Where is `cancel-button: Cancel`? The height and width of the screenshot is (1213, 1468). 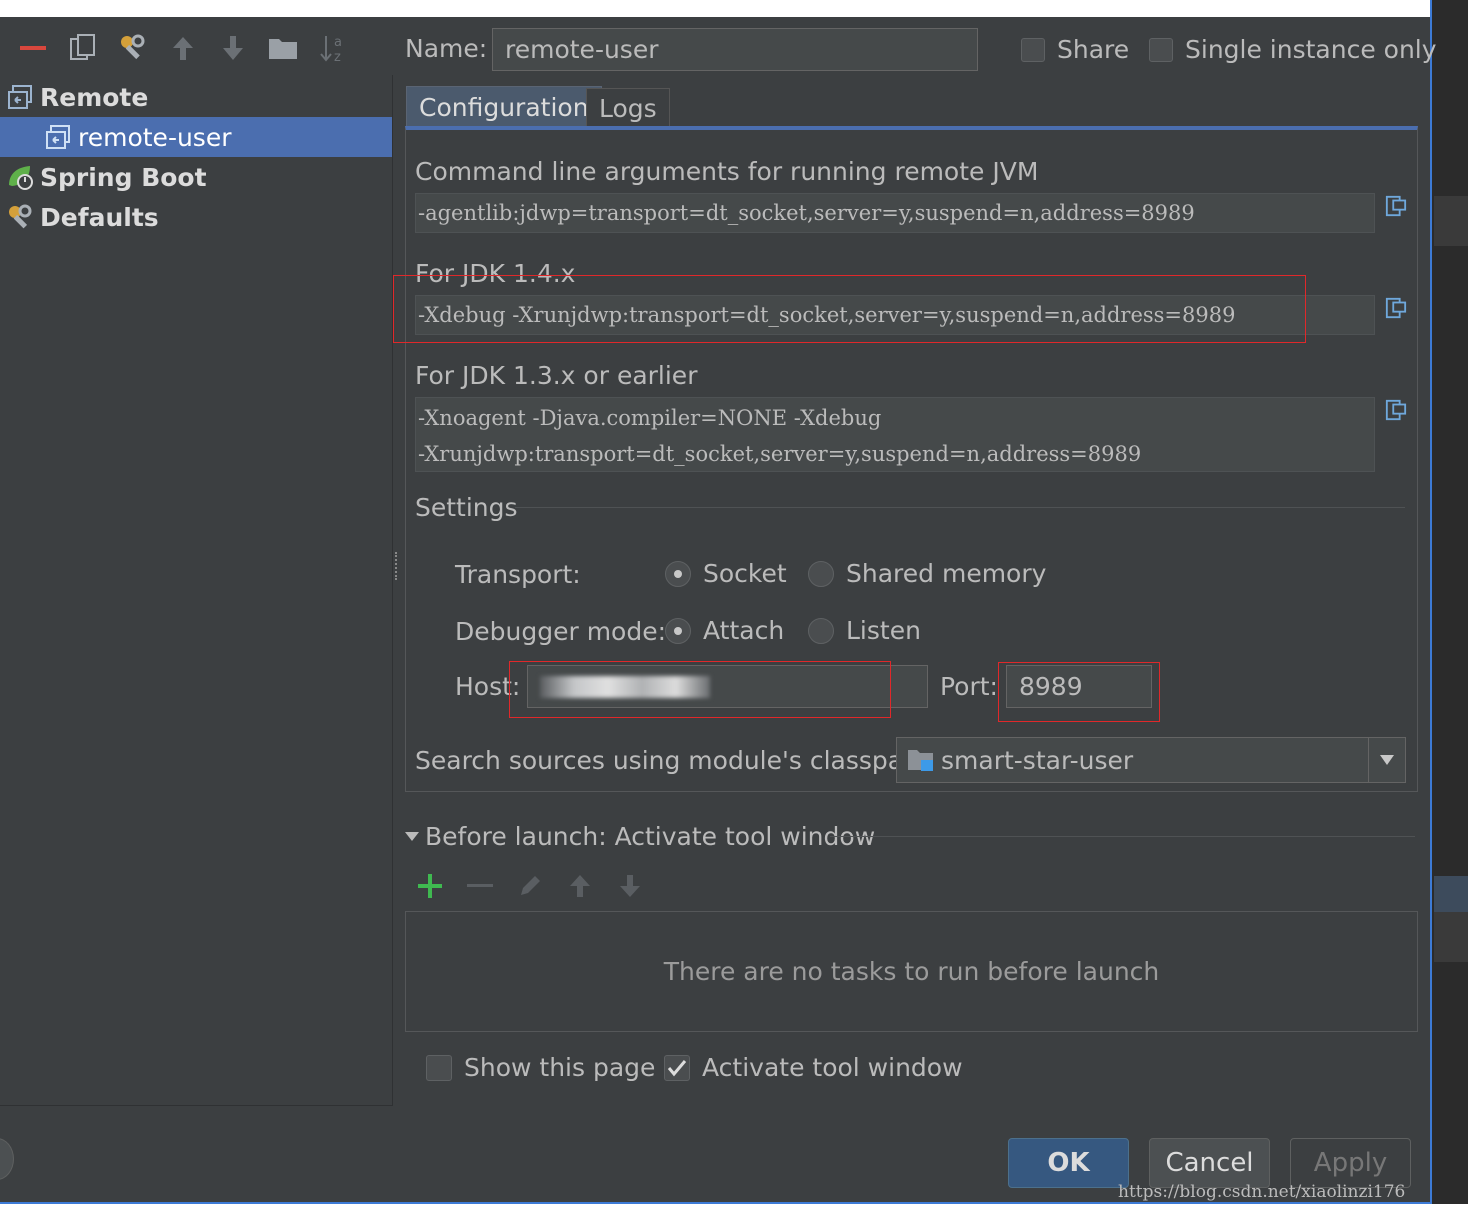 cancel-button: Cancel is located at coordinates (1209, 1163).